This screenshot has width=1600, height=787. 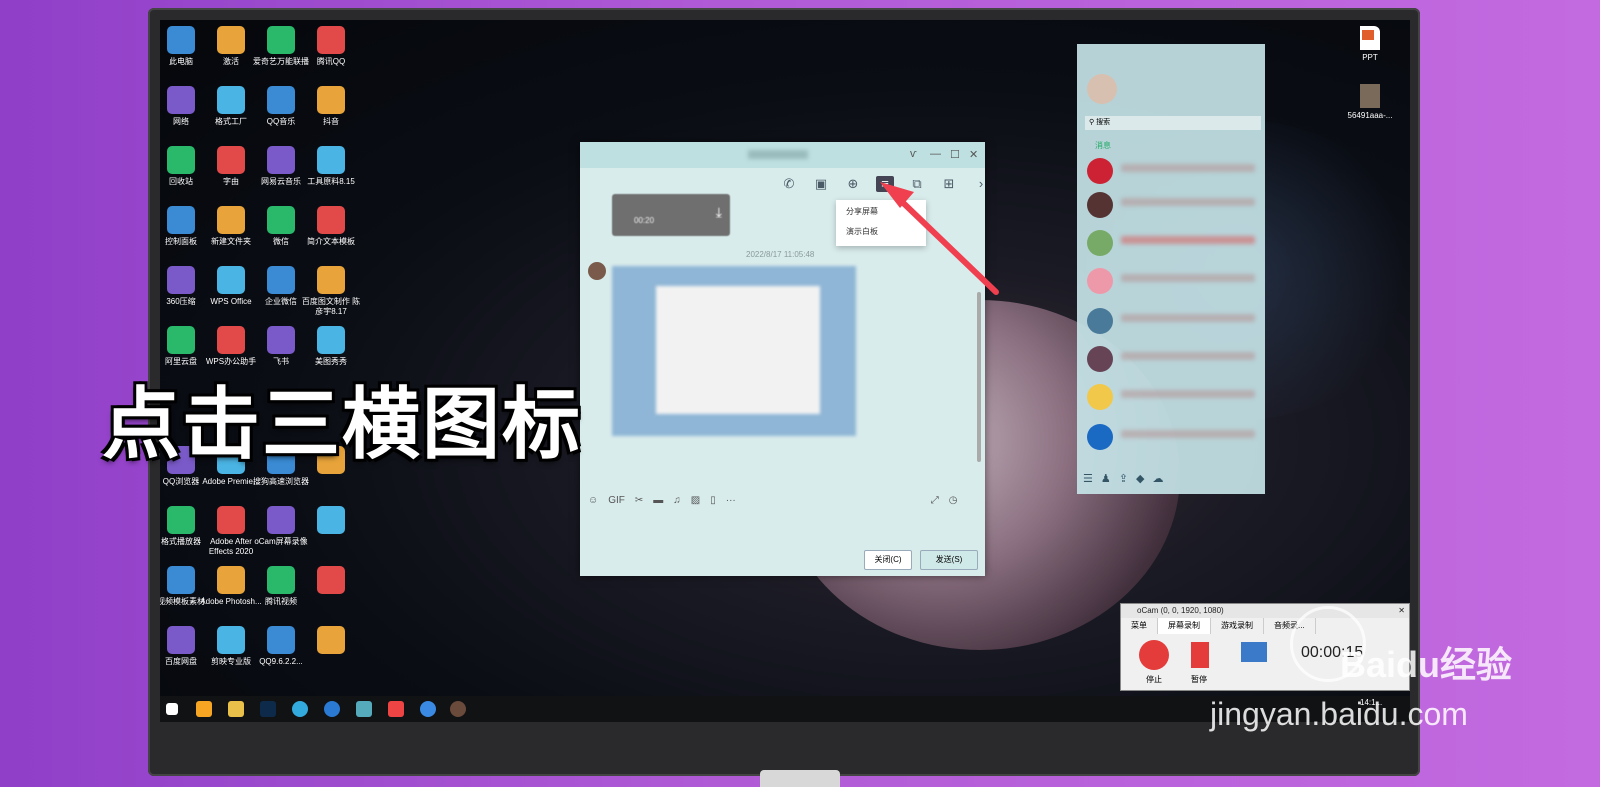 I want to click on watermark-url: jingyan.baidu.com, so click(x=1339, y=714).